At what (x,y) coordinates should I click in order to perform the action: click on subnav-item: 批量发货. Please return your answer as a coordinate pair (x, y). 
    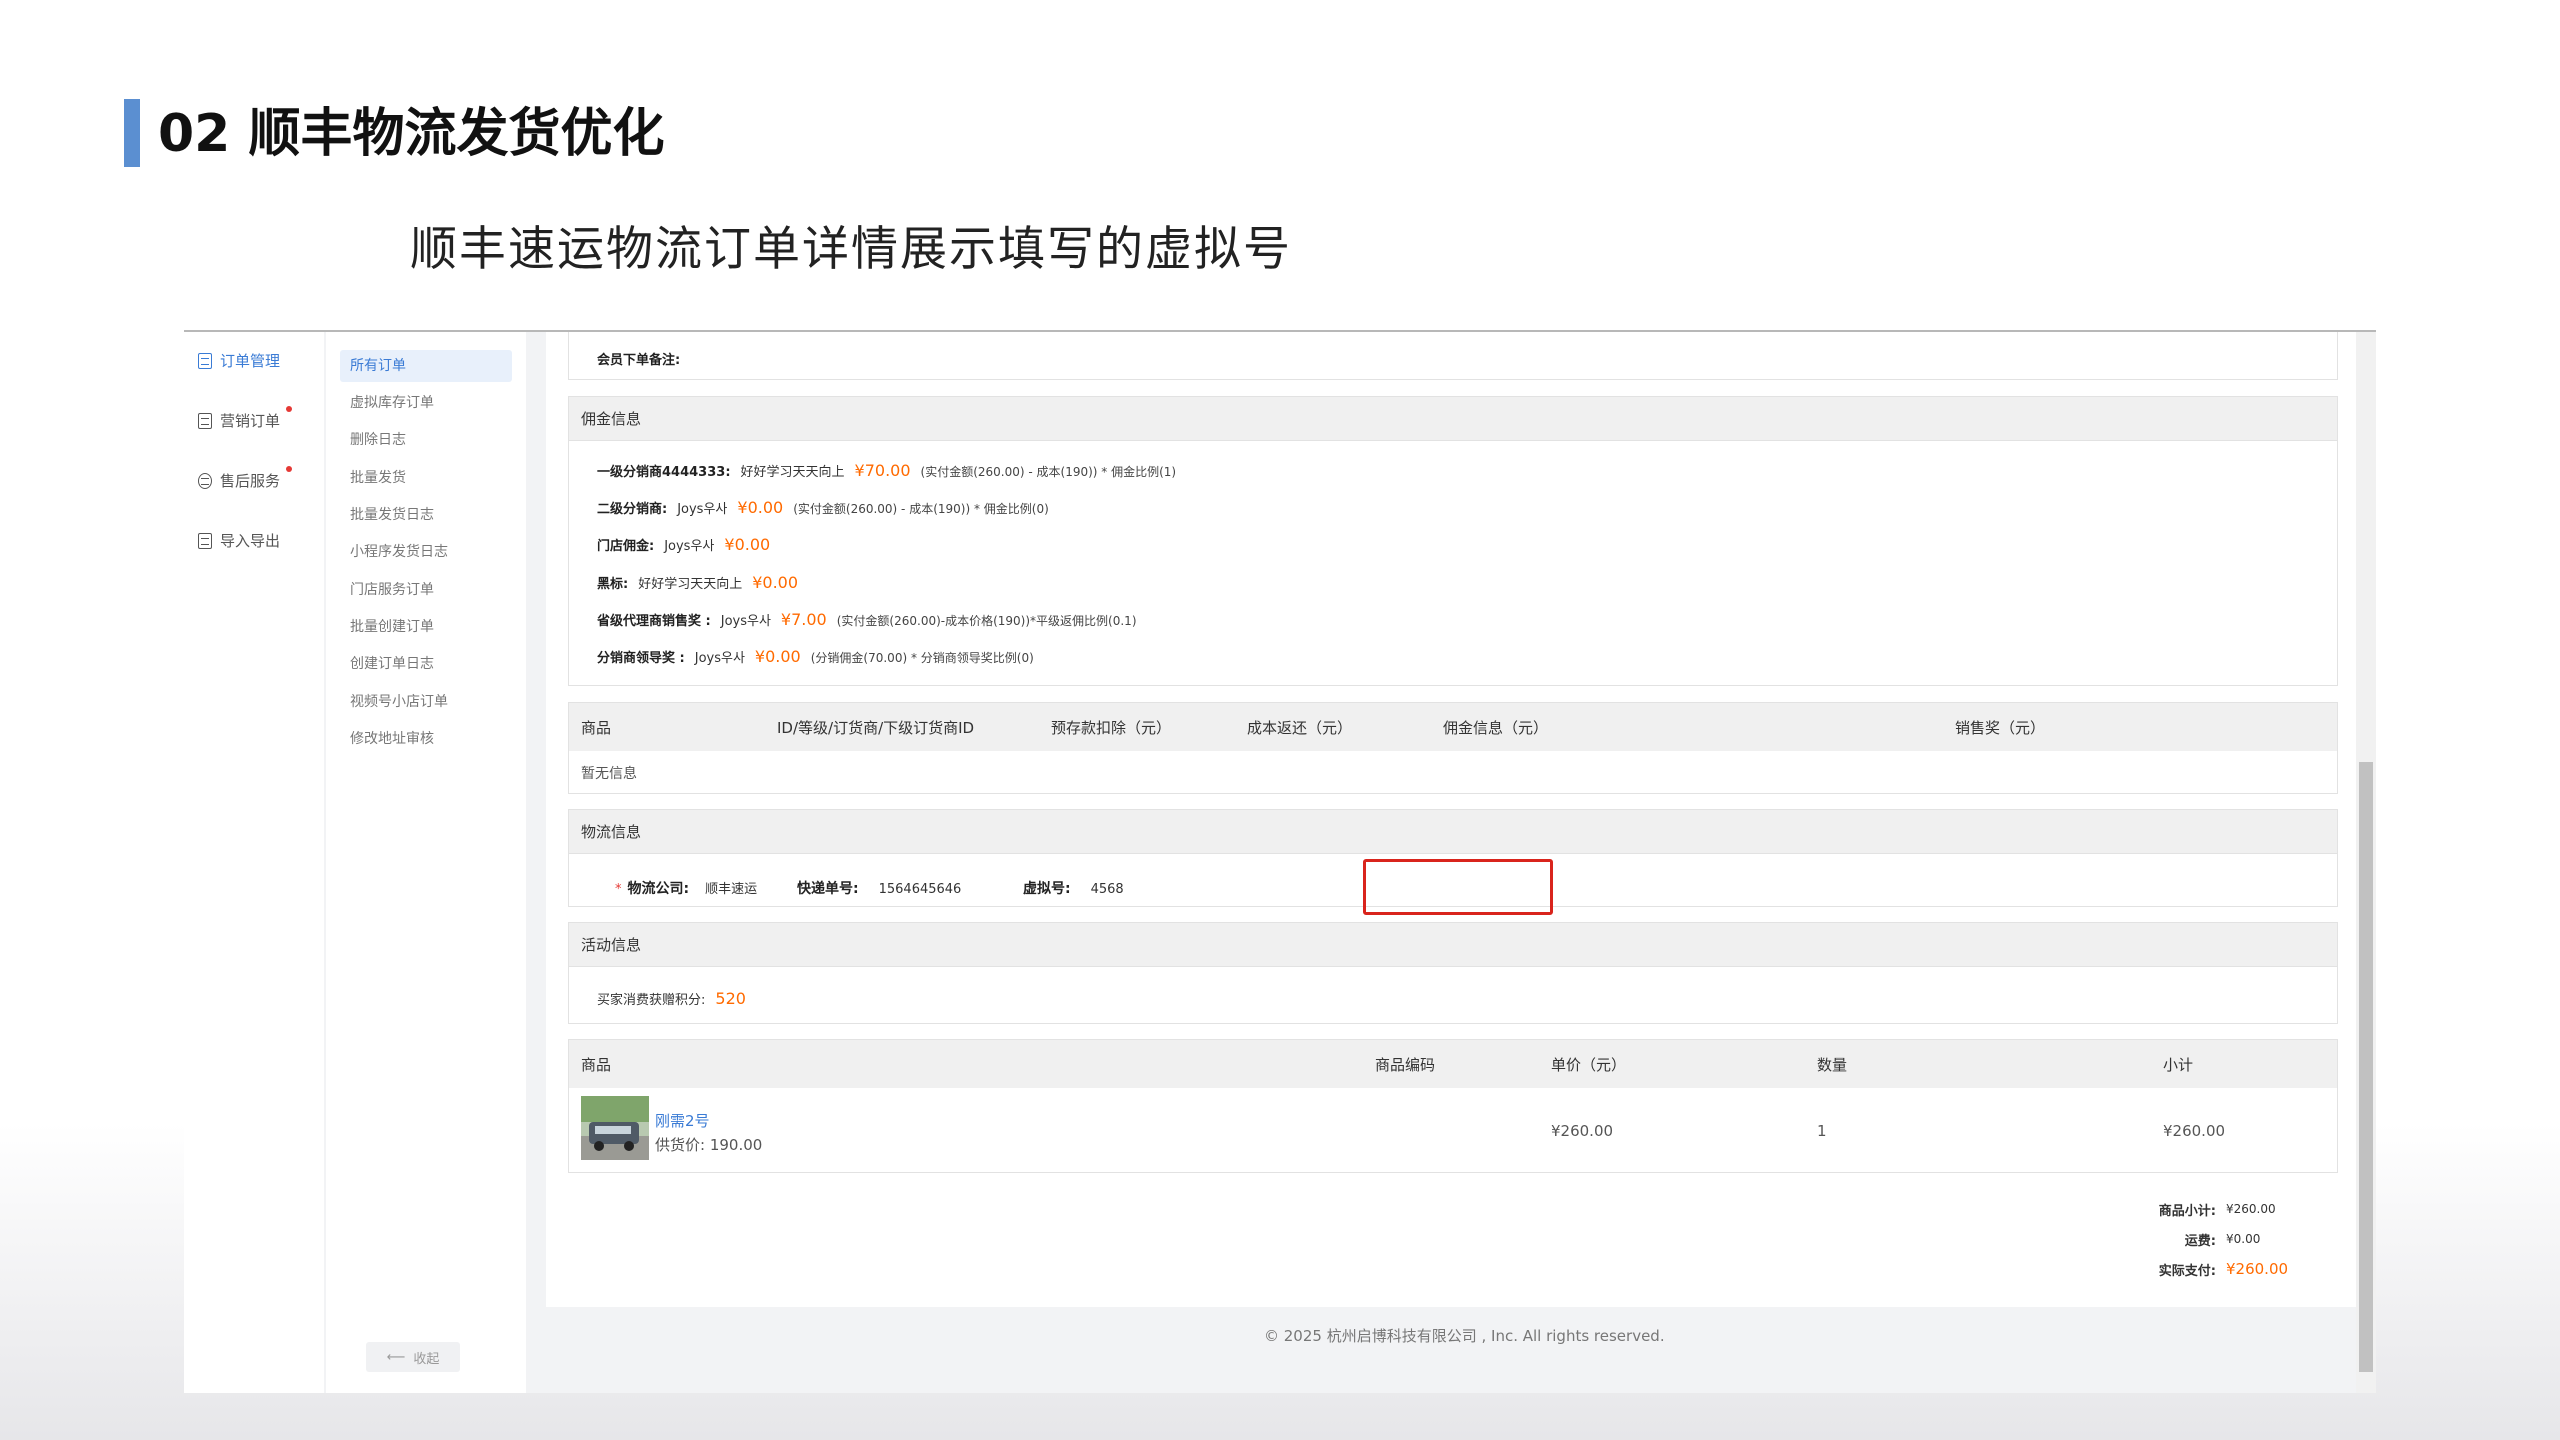
    Looking at the image, I should click on (426, 478).